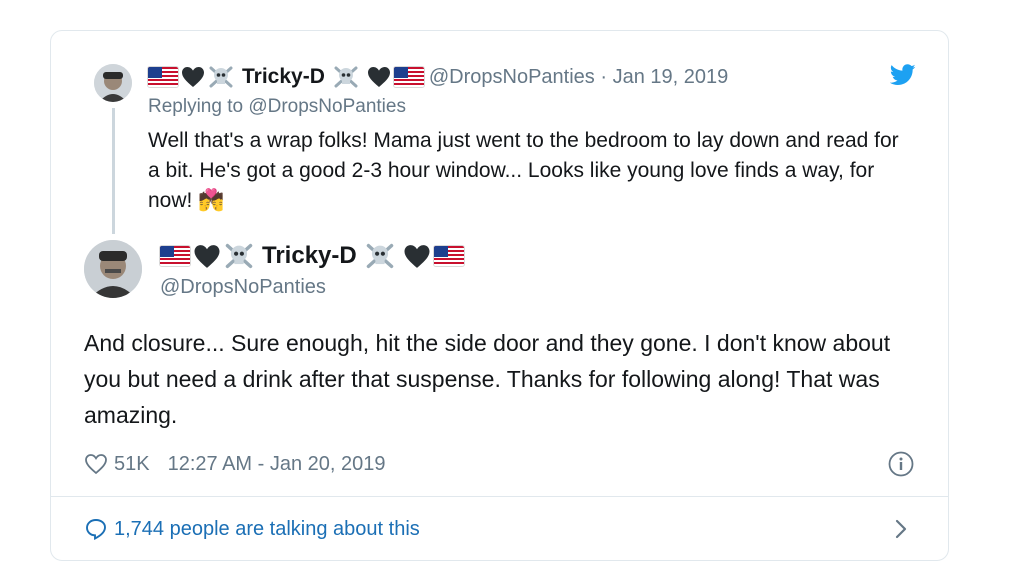 This screenshot has height=576, width=1024. Describe the element at coordinates (277, 464) in the screenshot. I see `tweet-timestamp: 12:27 AM - Jan 20, 2019` at that location.